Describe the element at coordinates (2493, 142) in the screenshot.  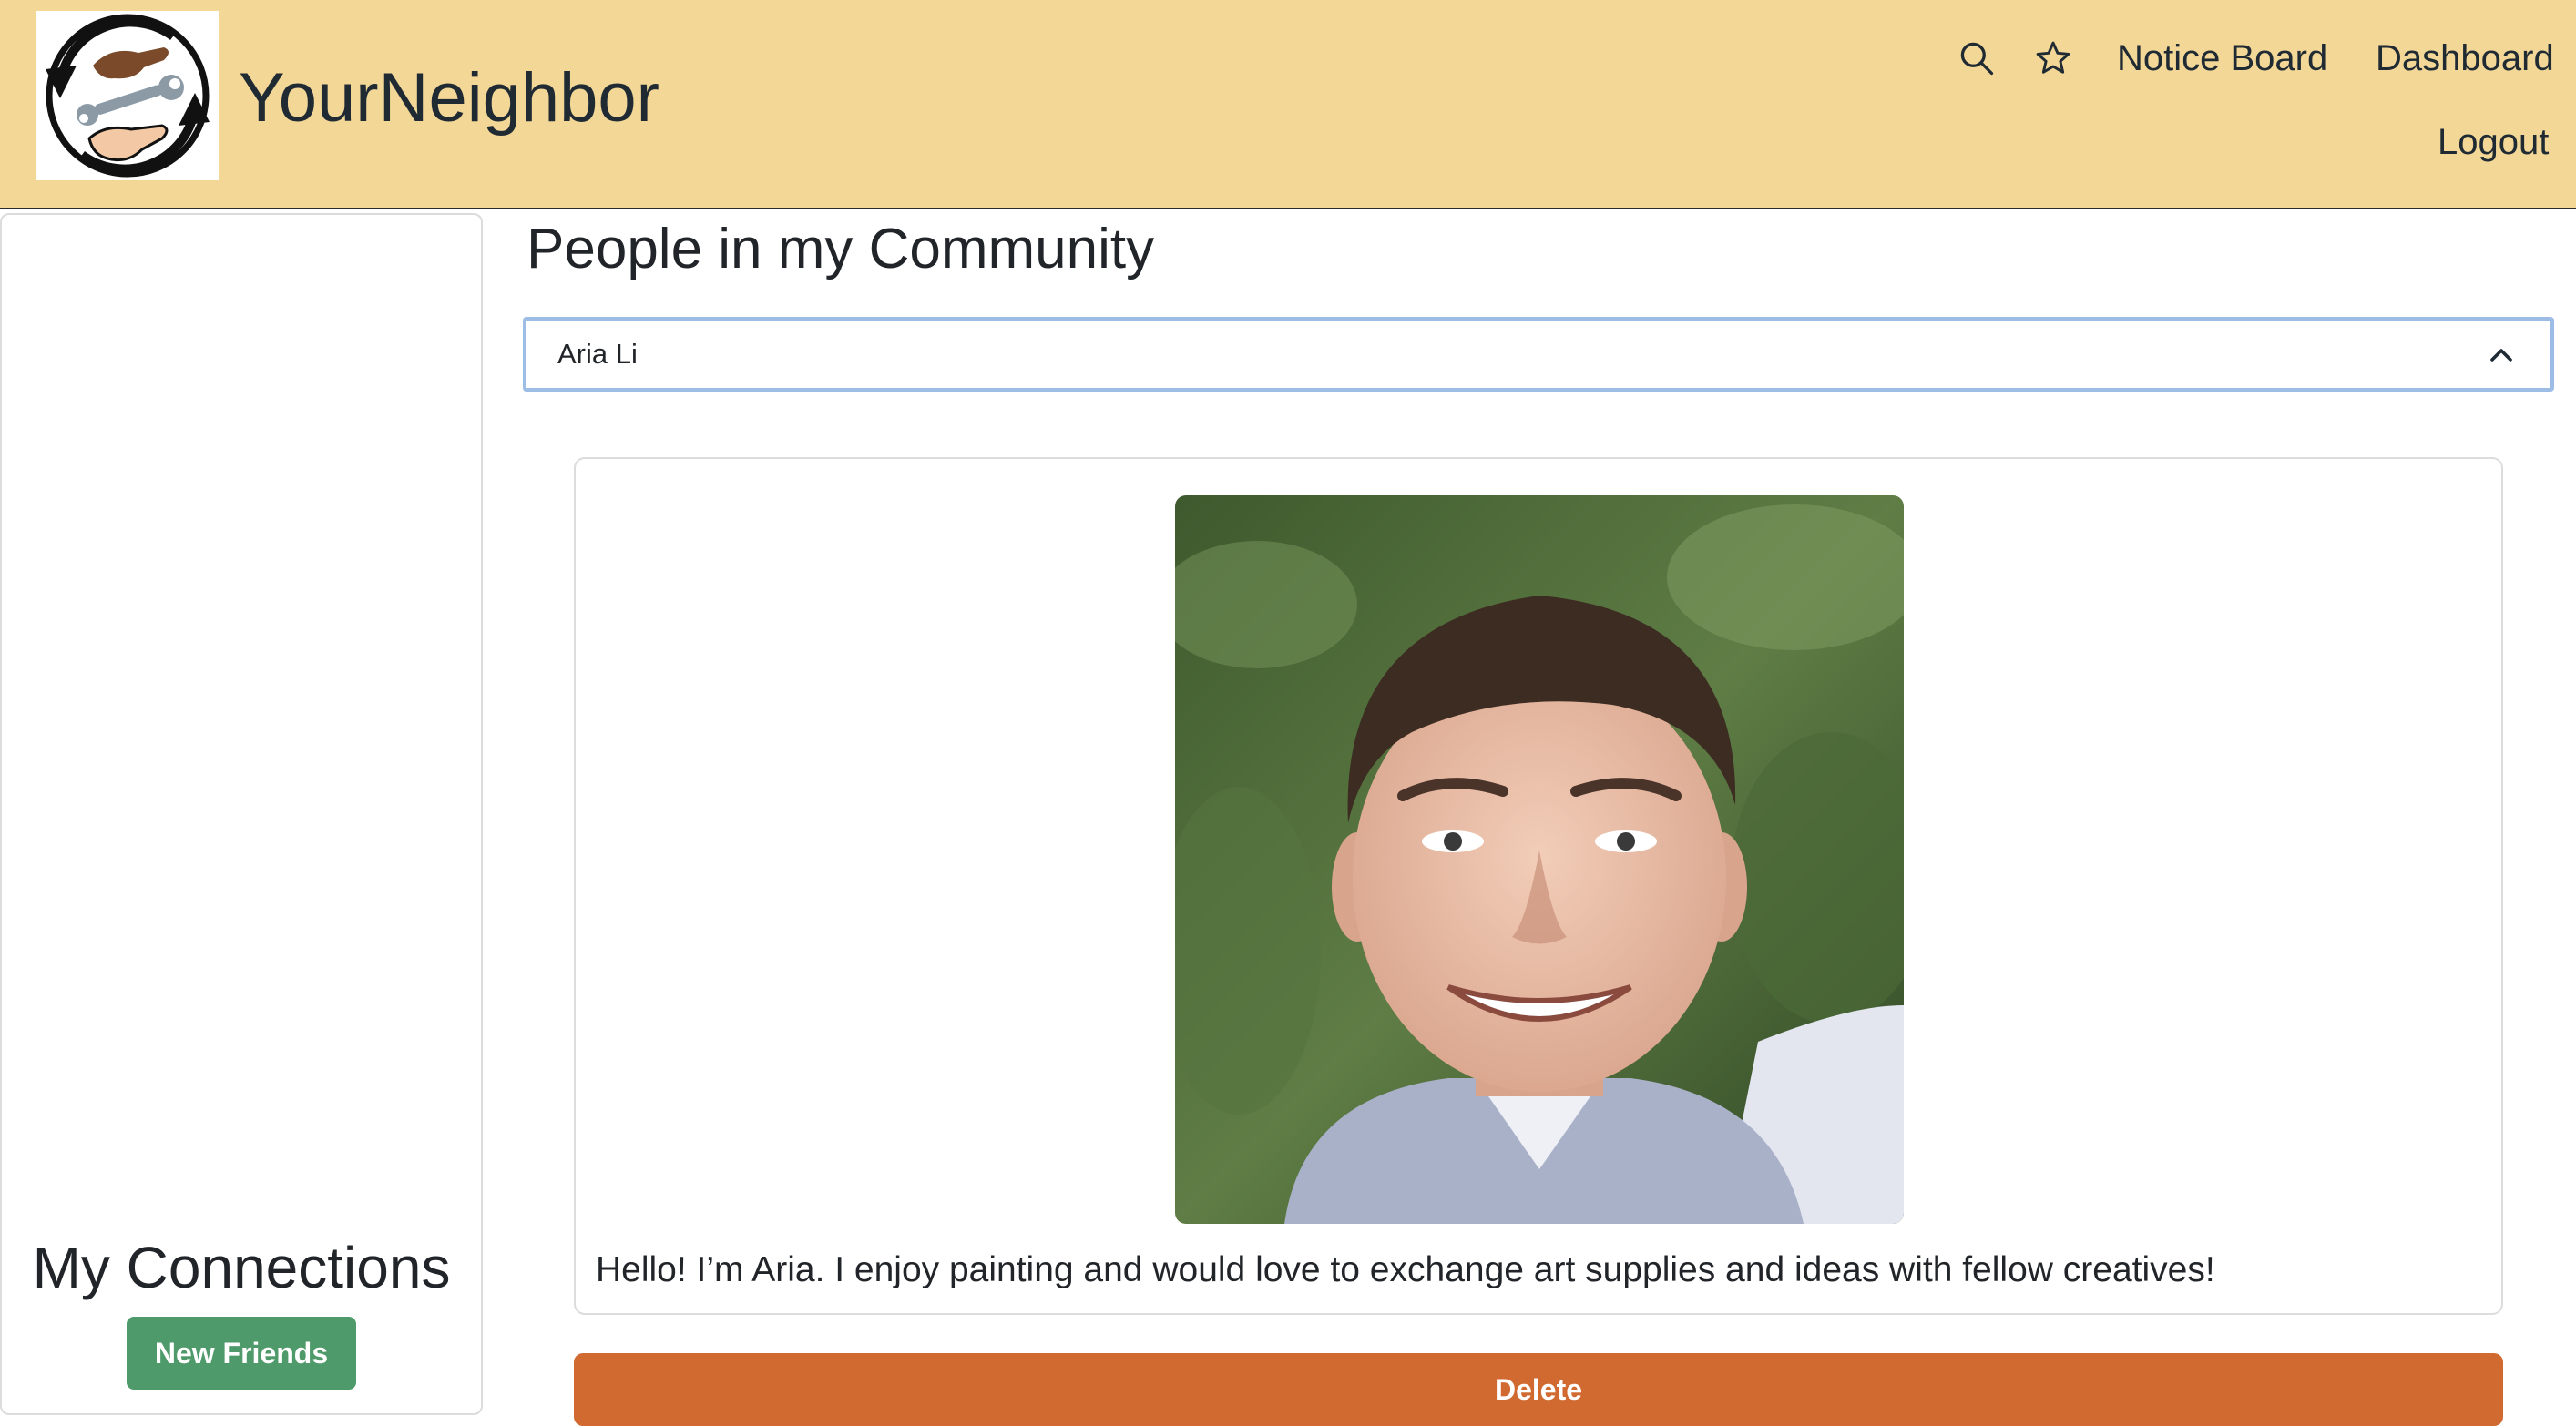
I see `nav-logout-link: Logout` at that location.